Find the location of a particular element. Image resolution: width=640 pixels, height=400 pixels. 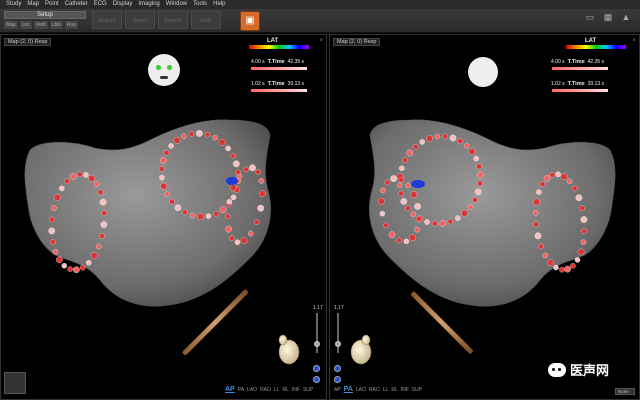

left-blue-marker is located at coordinates (232, 181).